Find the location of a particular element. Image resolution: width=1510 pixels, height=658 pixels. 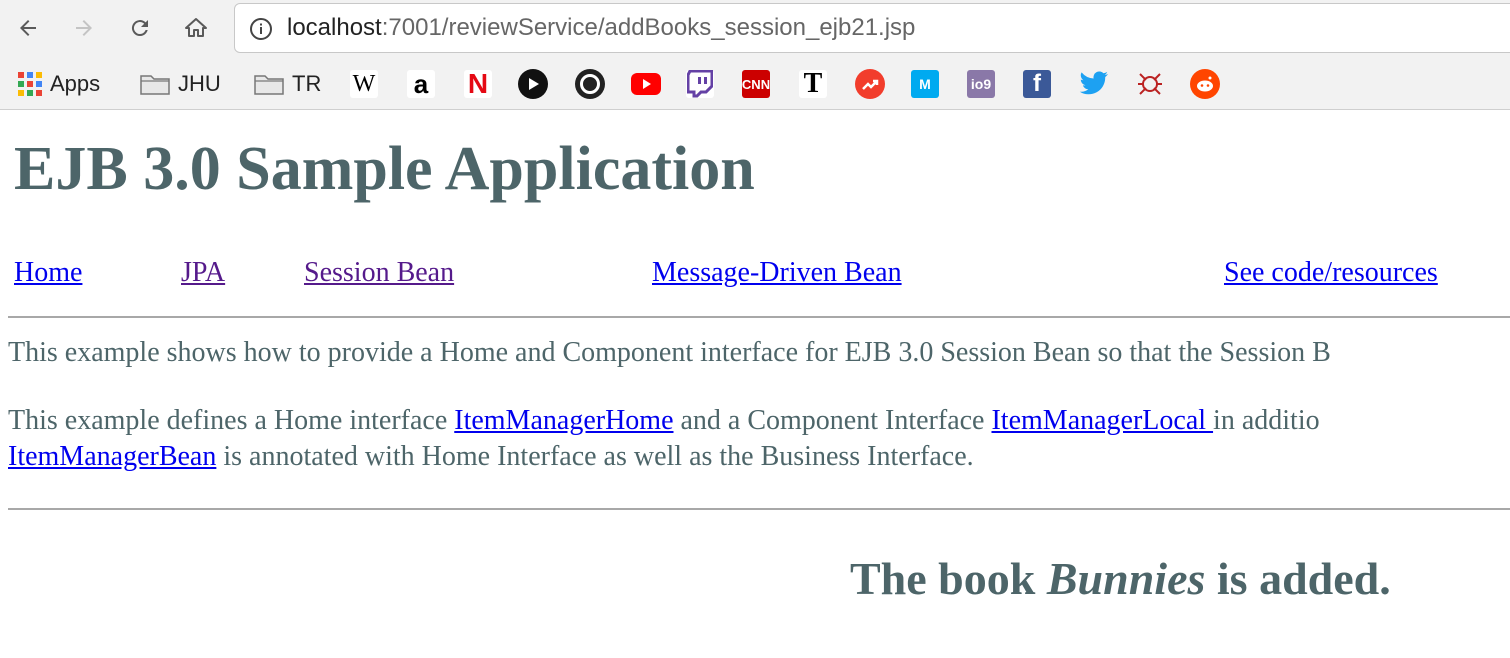

bookmark-apps-label: Apps is located at coordinates (75, 83).